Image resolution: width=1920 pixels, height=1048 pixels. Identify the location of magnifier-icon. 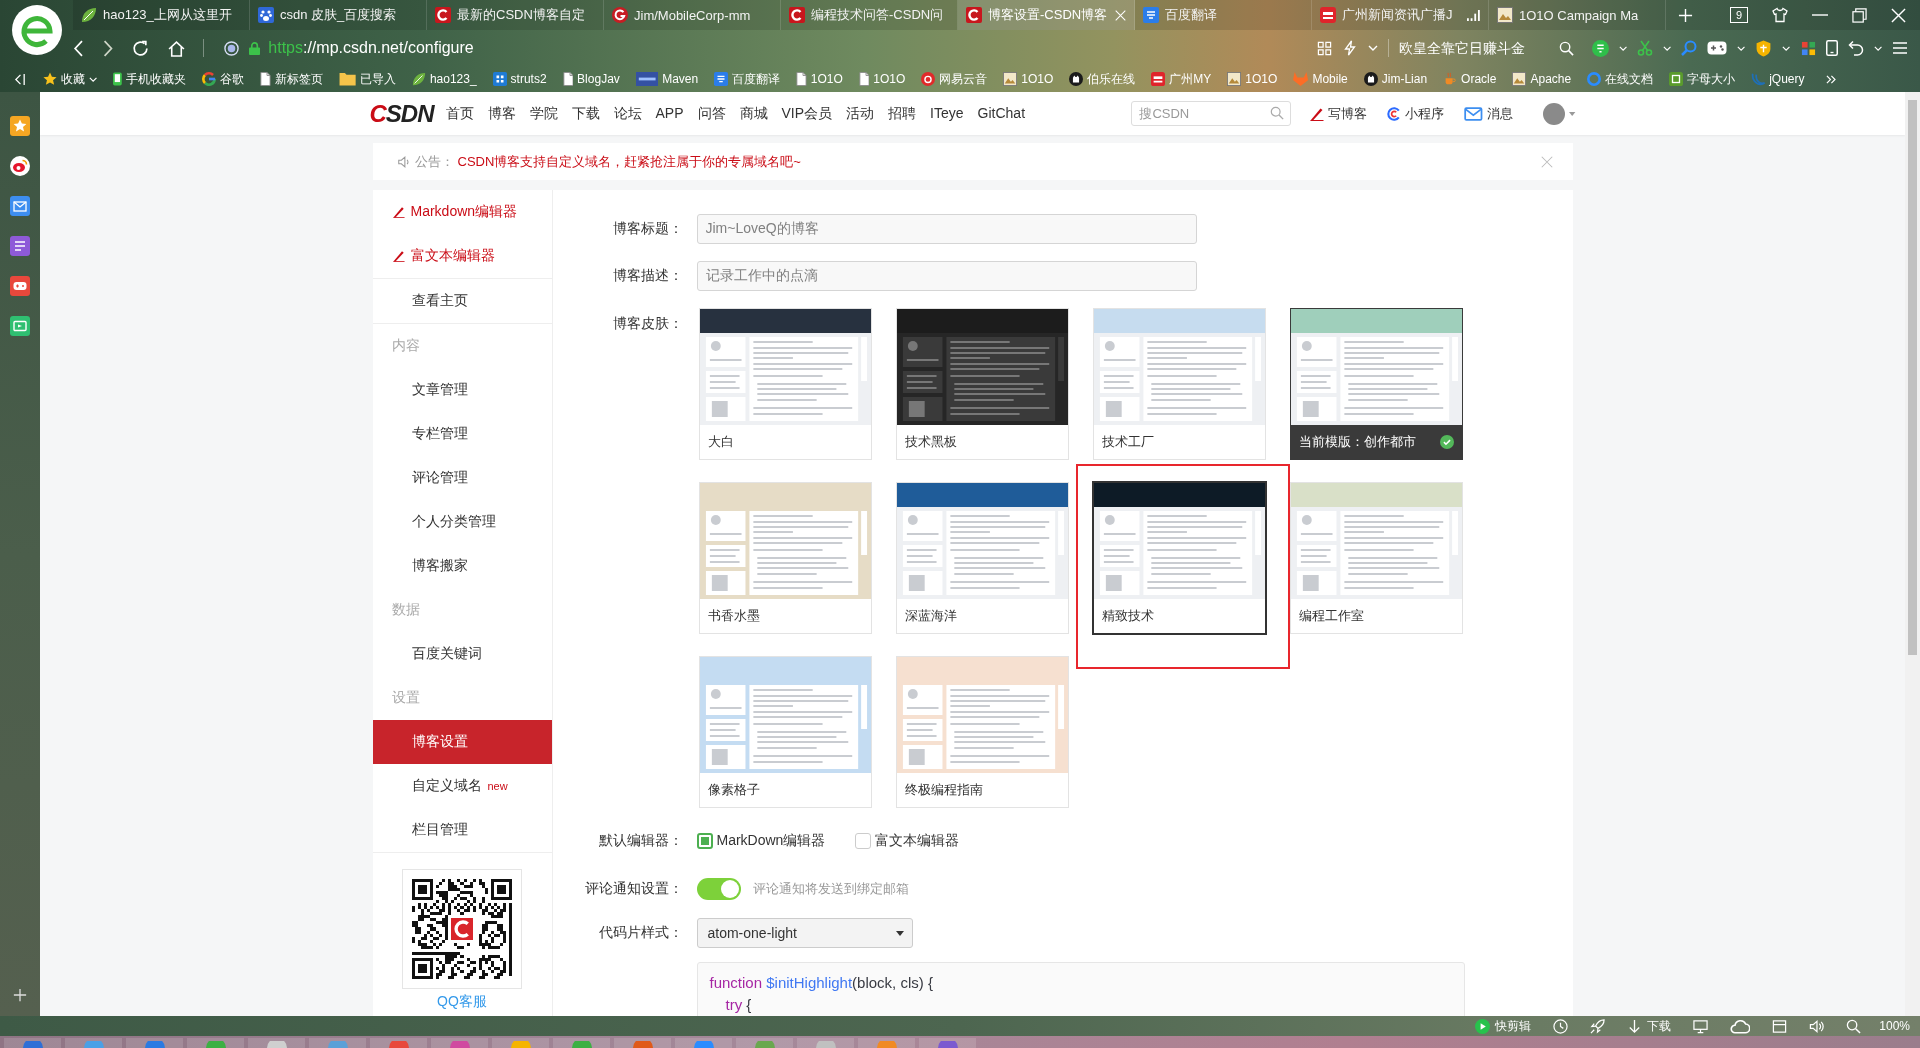
(1854, 1026).